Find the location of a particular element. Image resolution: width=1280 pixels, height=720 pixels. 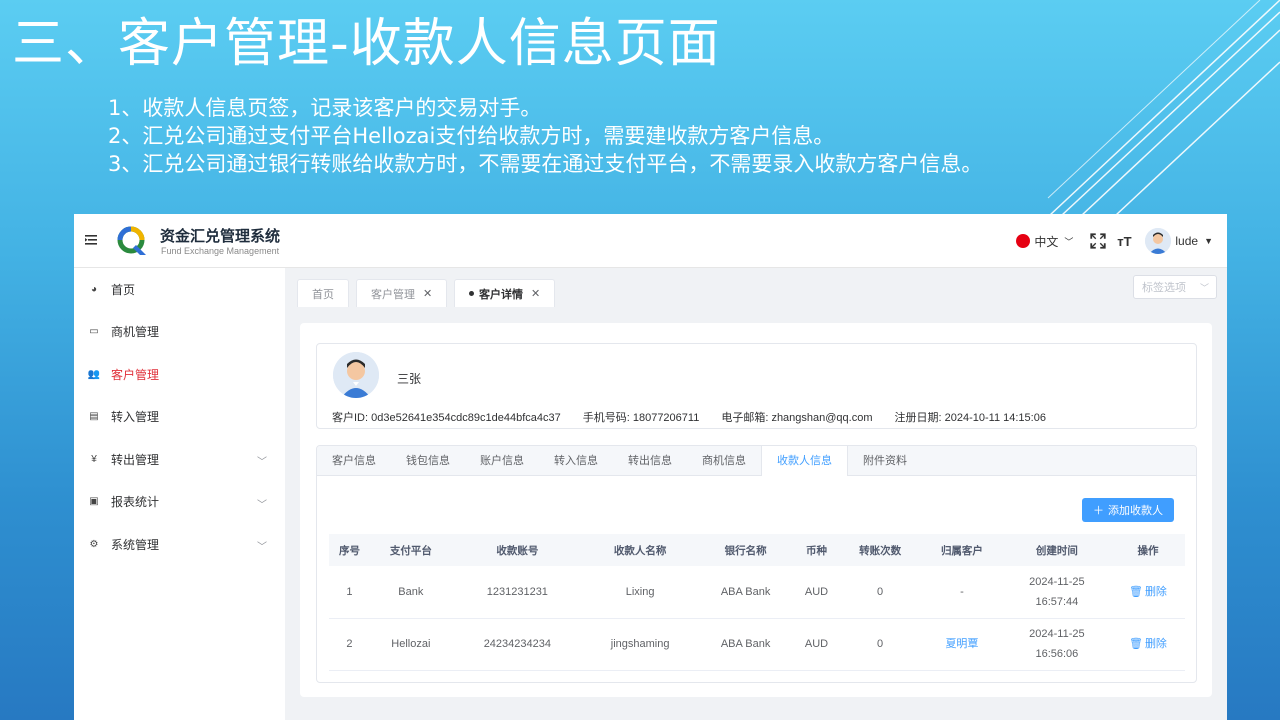

dashboard-icon: ◕ is located at coordinates (94, 289).